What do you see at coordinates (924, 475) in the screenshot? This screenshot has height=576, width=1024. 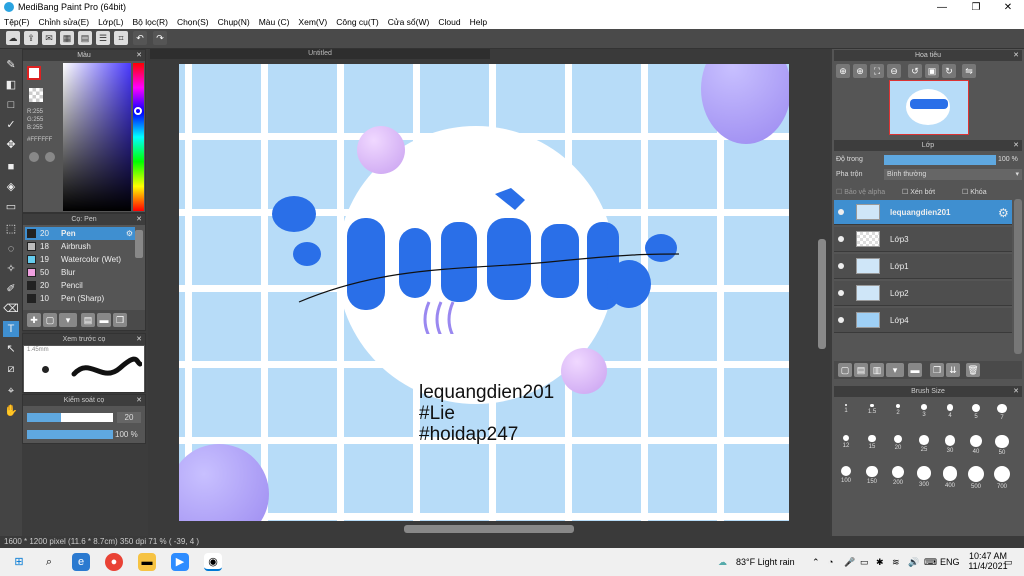 I see `brush-size-preset: 300` at bounding box center [924, 475].